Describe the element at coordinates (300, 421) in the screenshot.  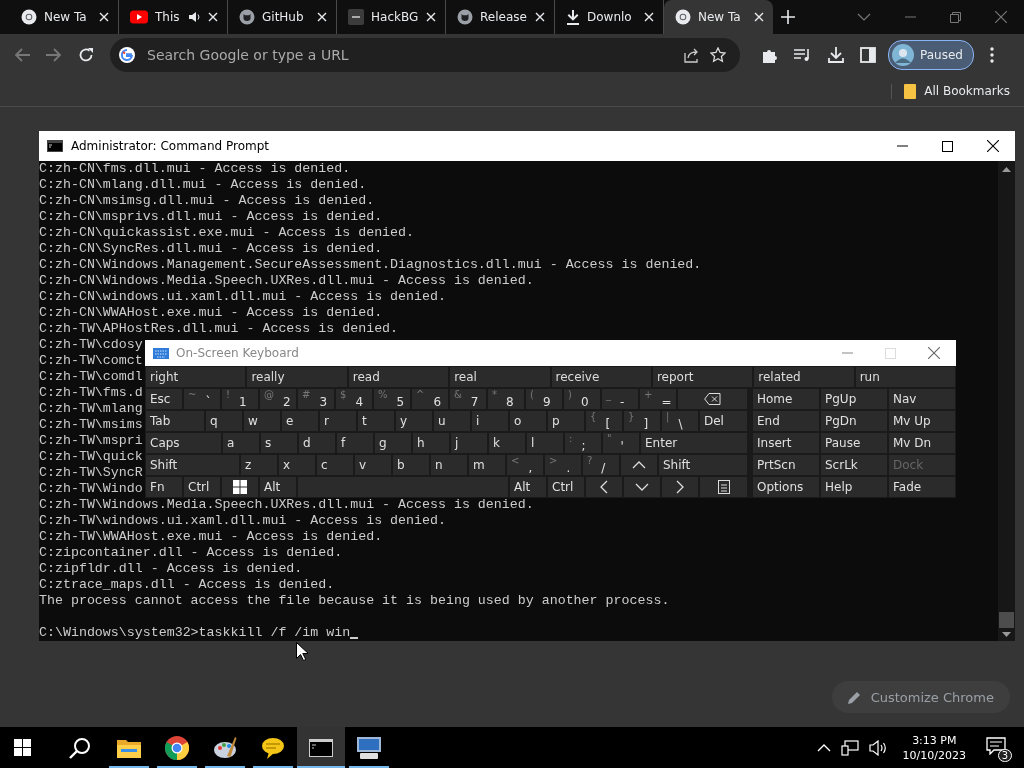
I see `keyboard-key: e` at that location.